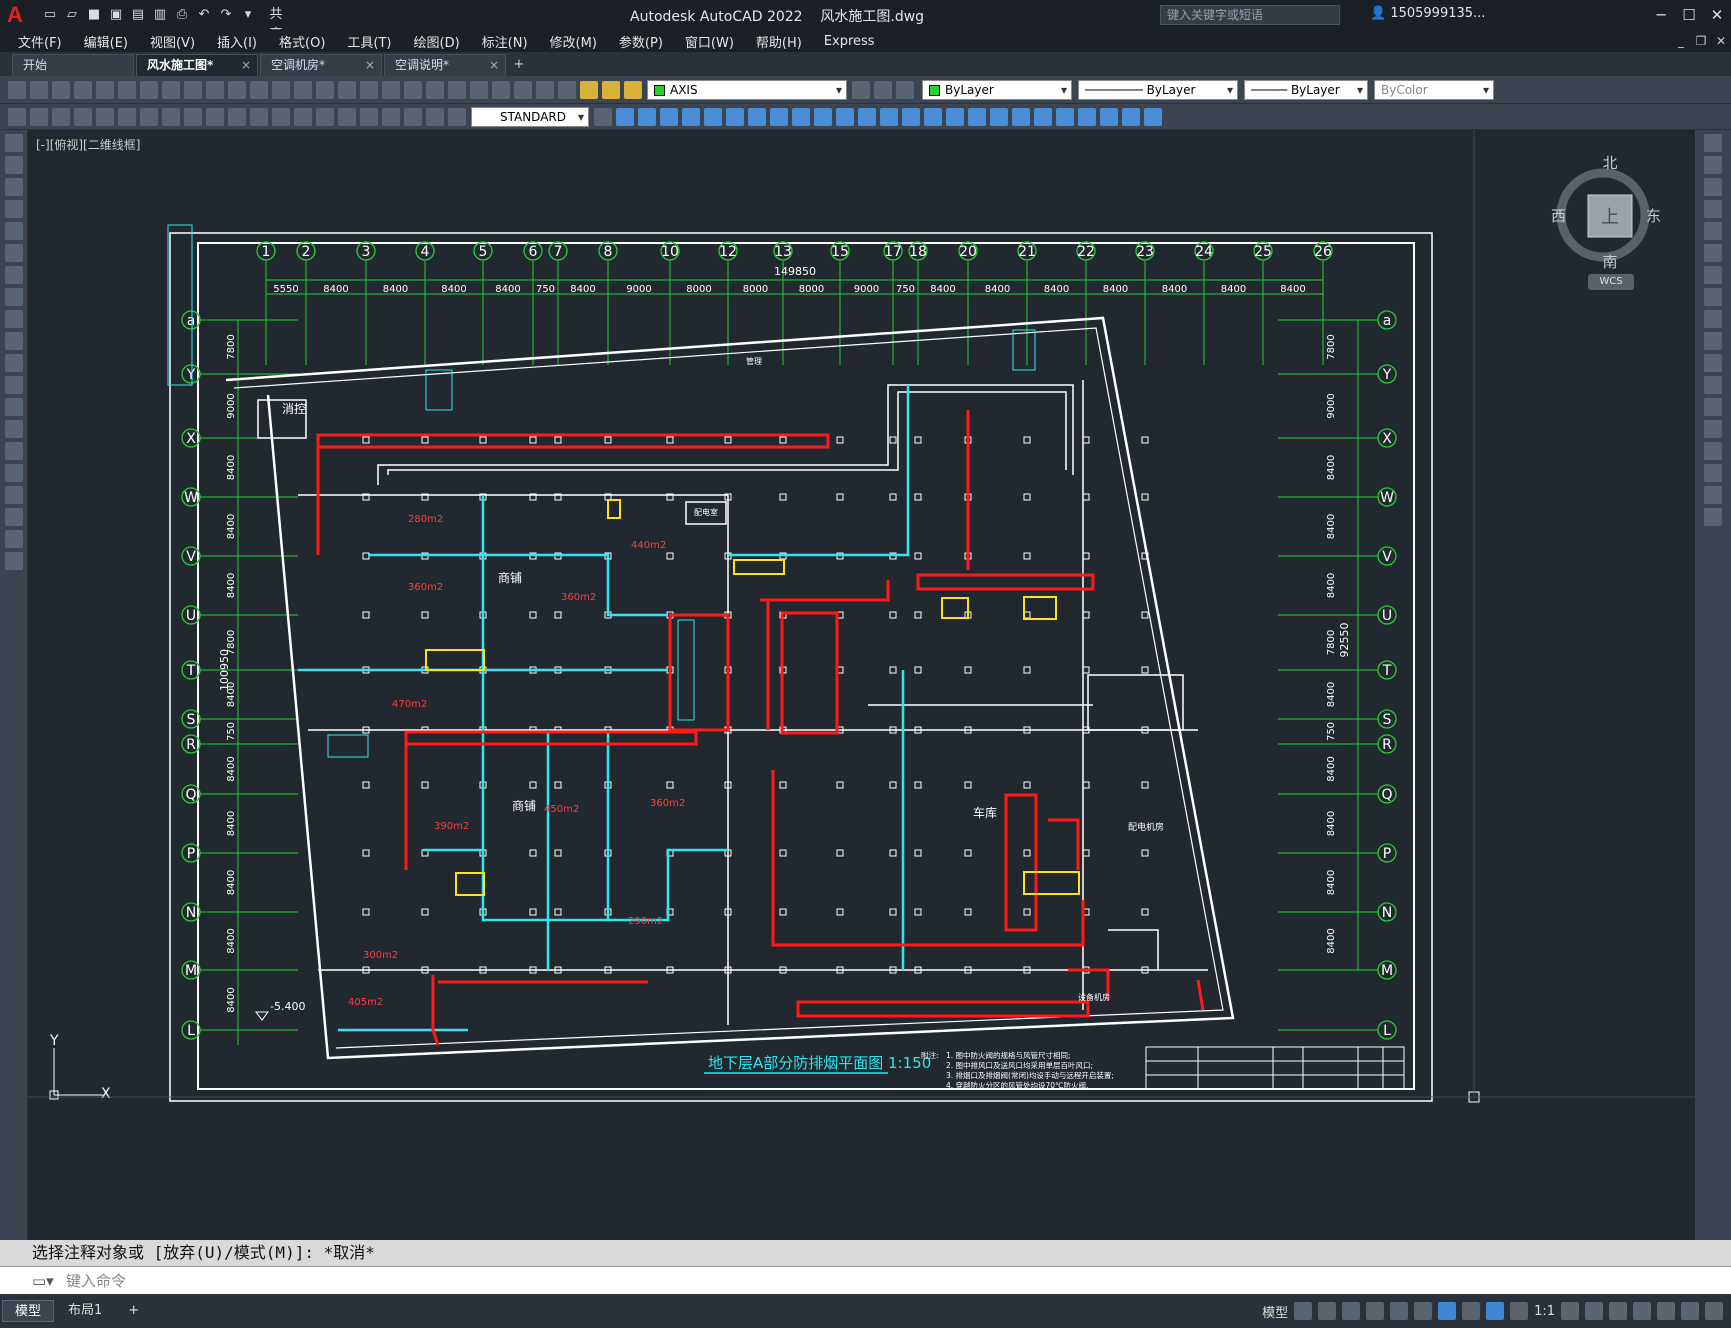 The height and width of the screenshot is (1328, 1731). Describe the element at coordinates (1603, 220) in the screenshot. I see `viewcube: 上 北 南 东 西 WCS` at that location.